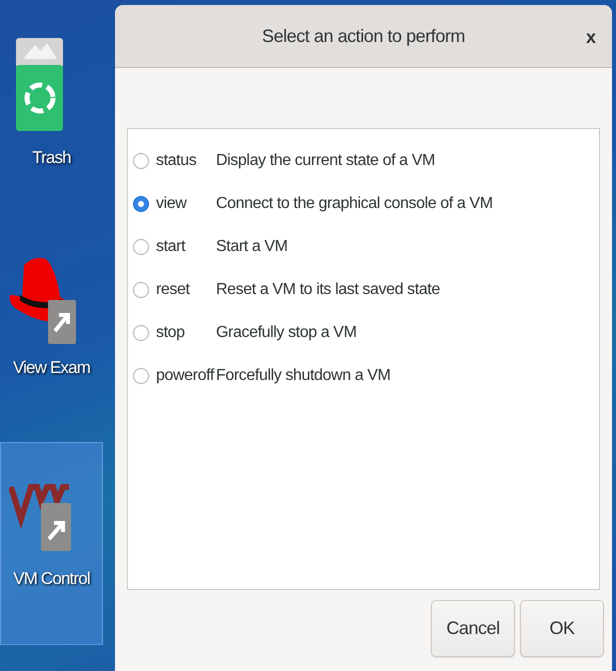  I want to click on close-button: x, so click(591, 37).